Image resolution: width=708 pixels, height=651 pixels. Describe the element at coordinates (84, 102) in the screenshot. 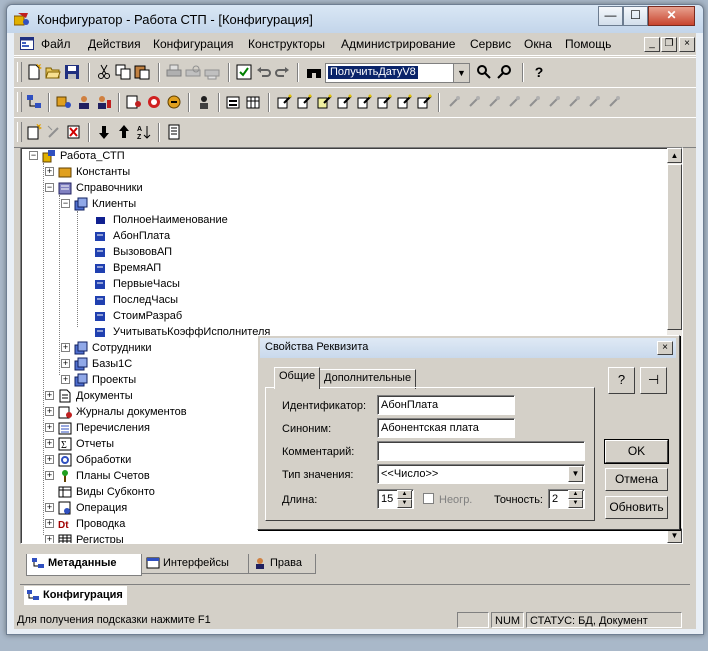

I see `users-icon` at that location.